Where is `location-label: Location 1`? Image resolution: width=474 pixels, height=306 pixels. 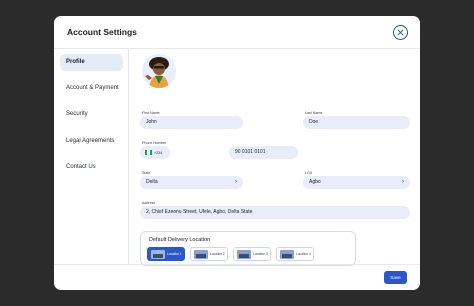 location-label: Location 1 is located at coordinates (174, 254).